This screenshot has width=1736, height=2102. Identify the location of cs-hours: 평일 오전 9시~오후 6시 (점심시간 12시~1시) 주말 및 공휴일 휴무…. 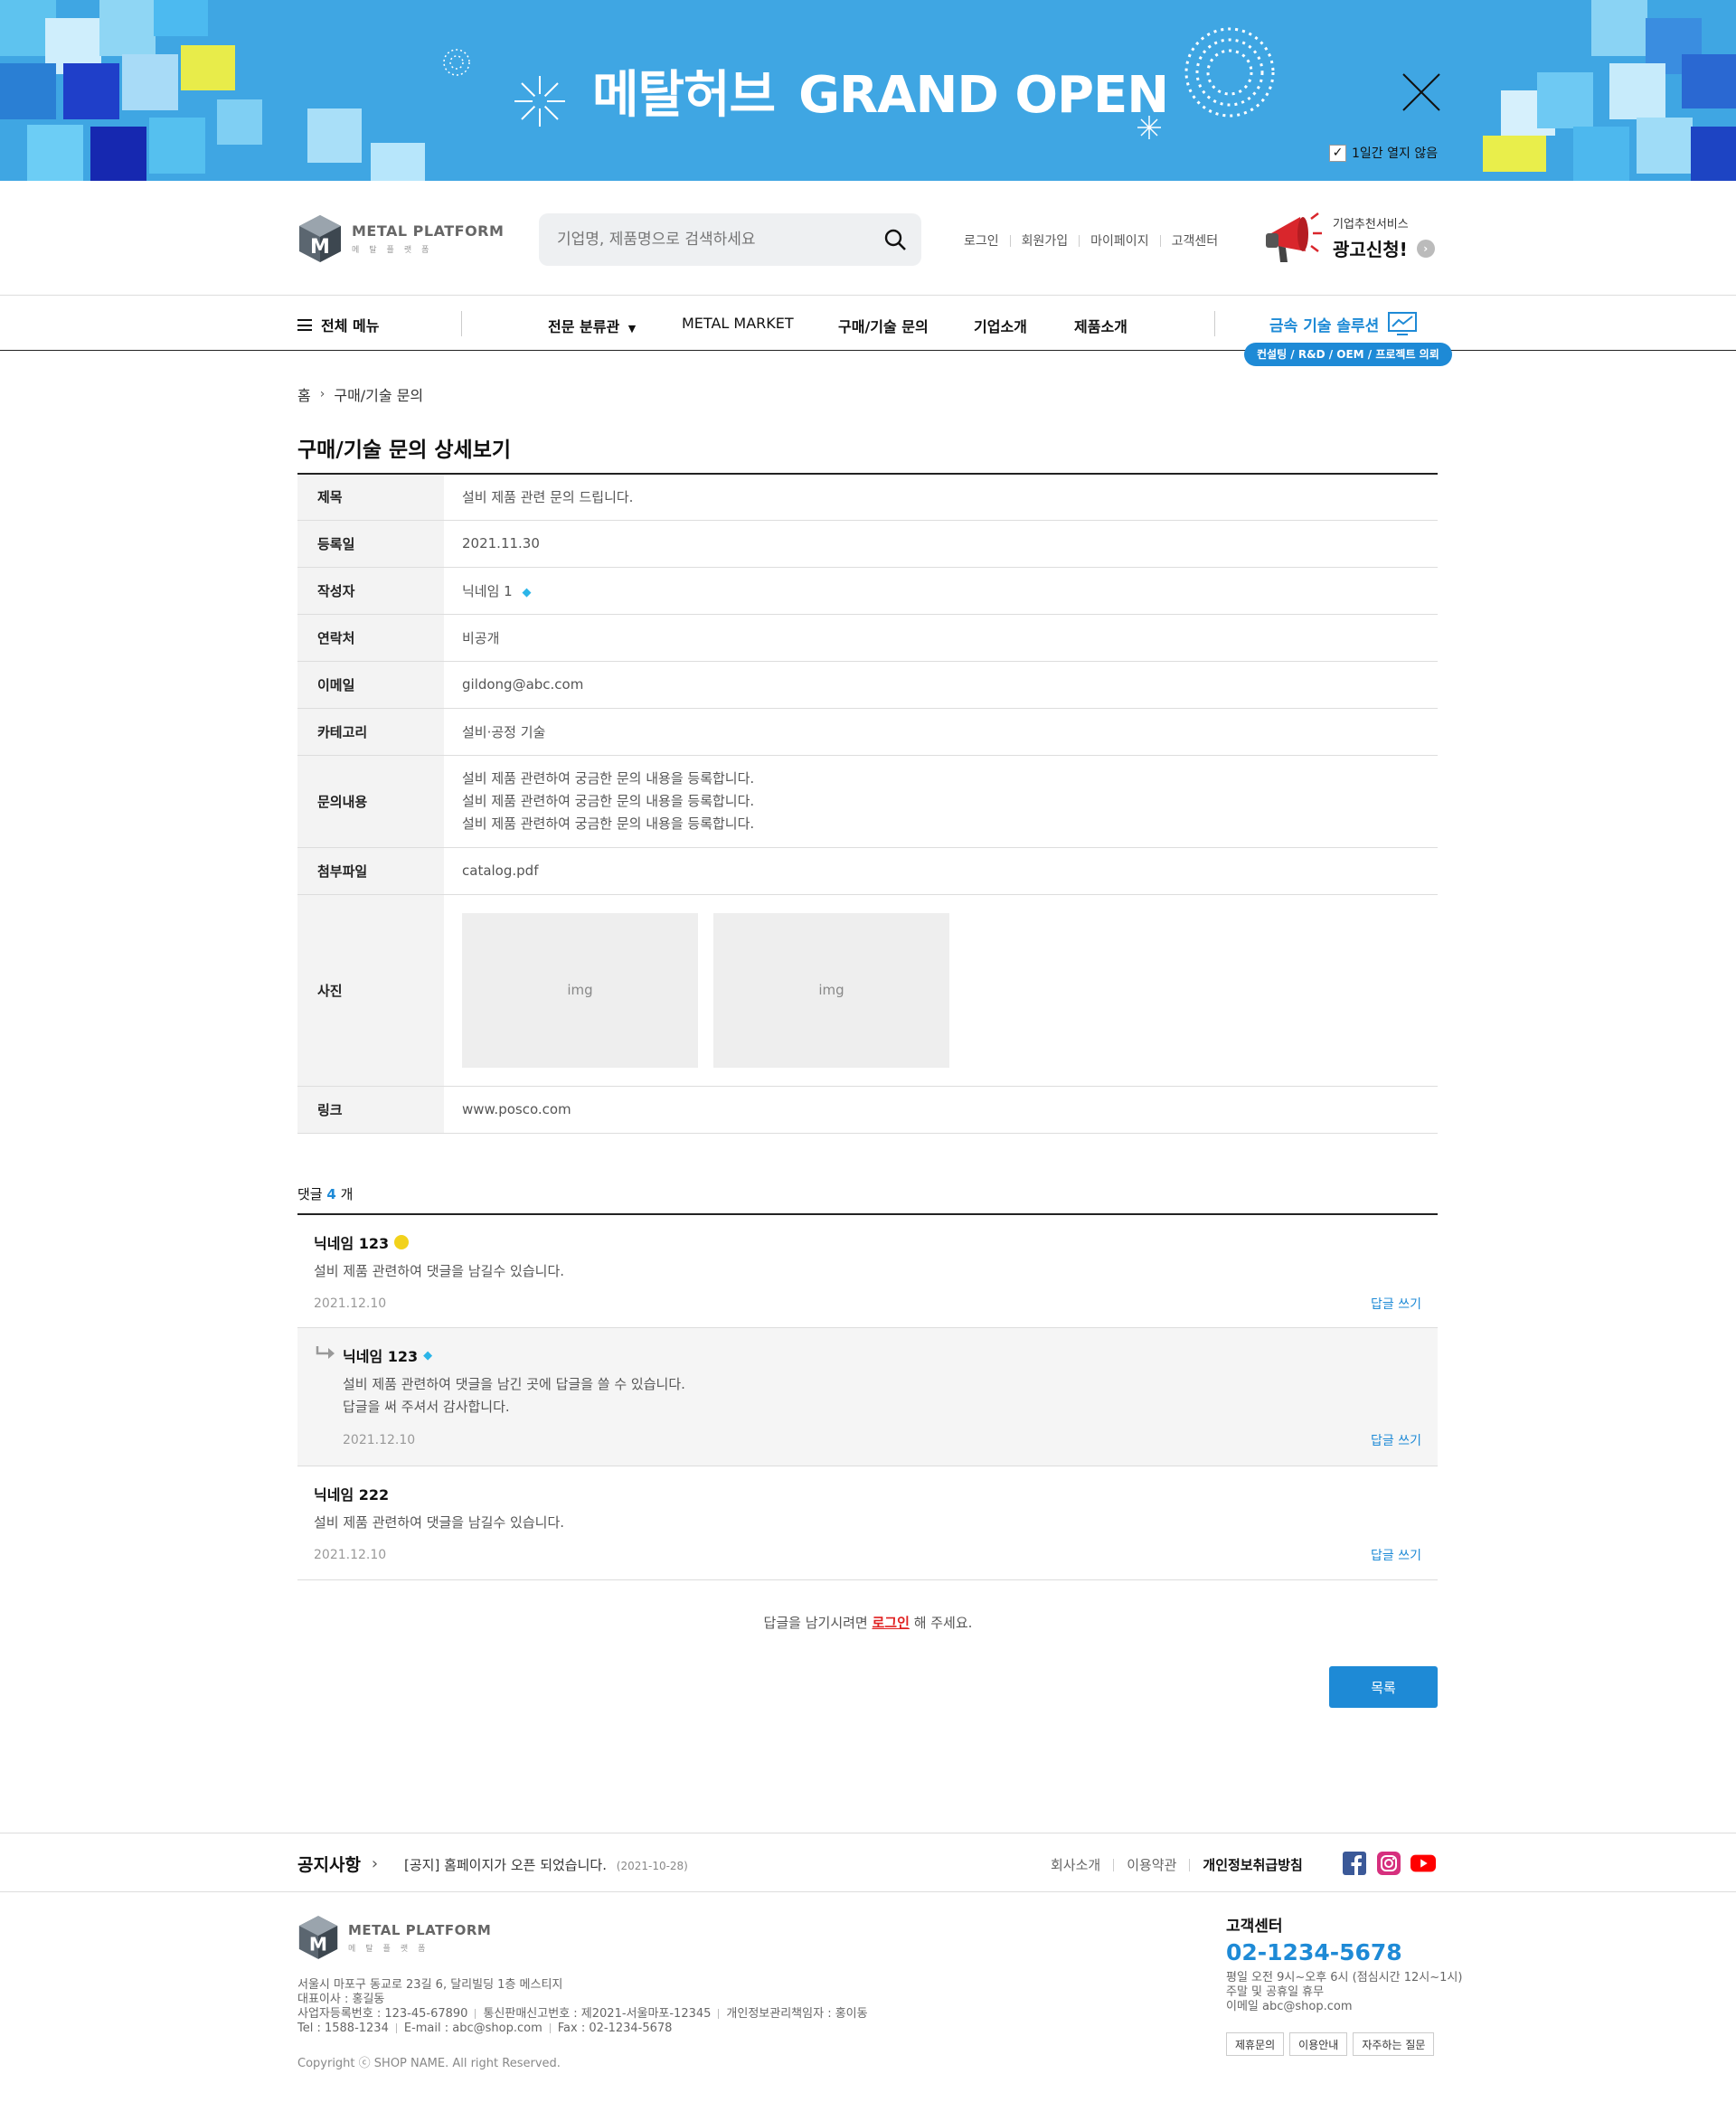
(1344, 1992).